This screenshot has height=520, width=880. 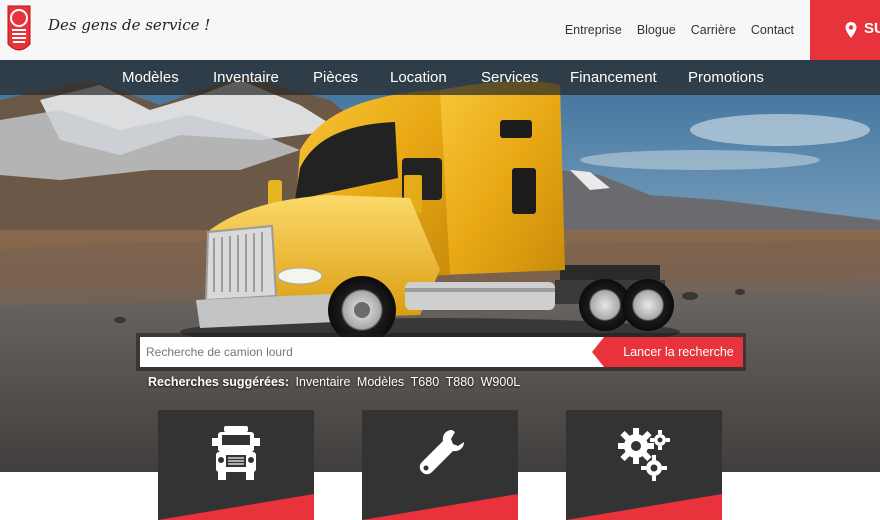 I want to click on card-parts-service, so click(x=440, y=465).